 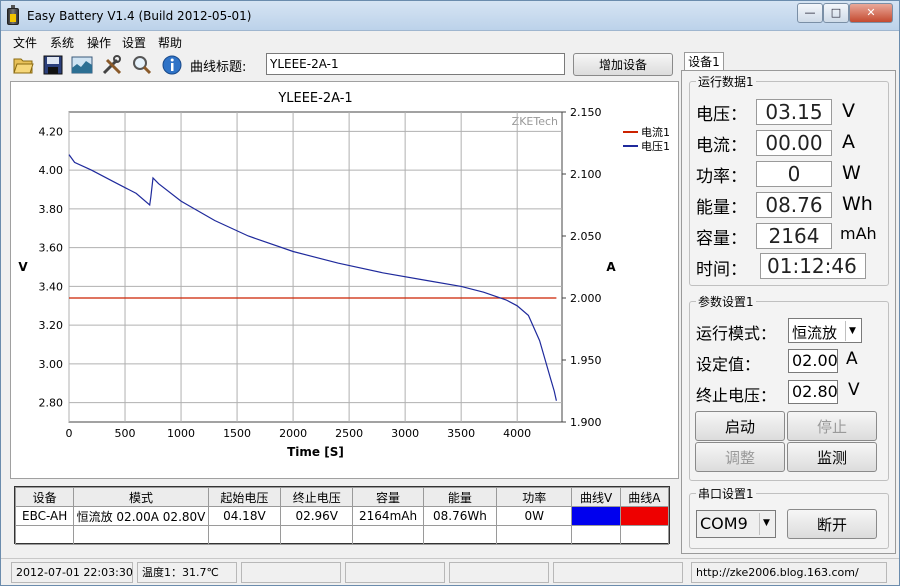 What do you see at coordinates (854, 390) in the screenshot?
I see `stop-voltage-unit: V` at bounding box center [854, 390].